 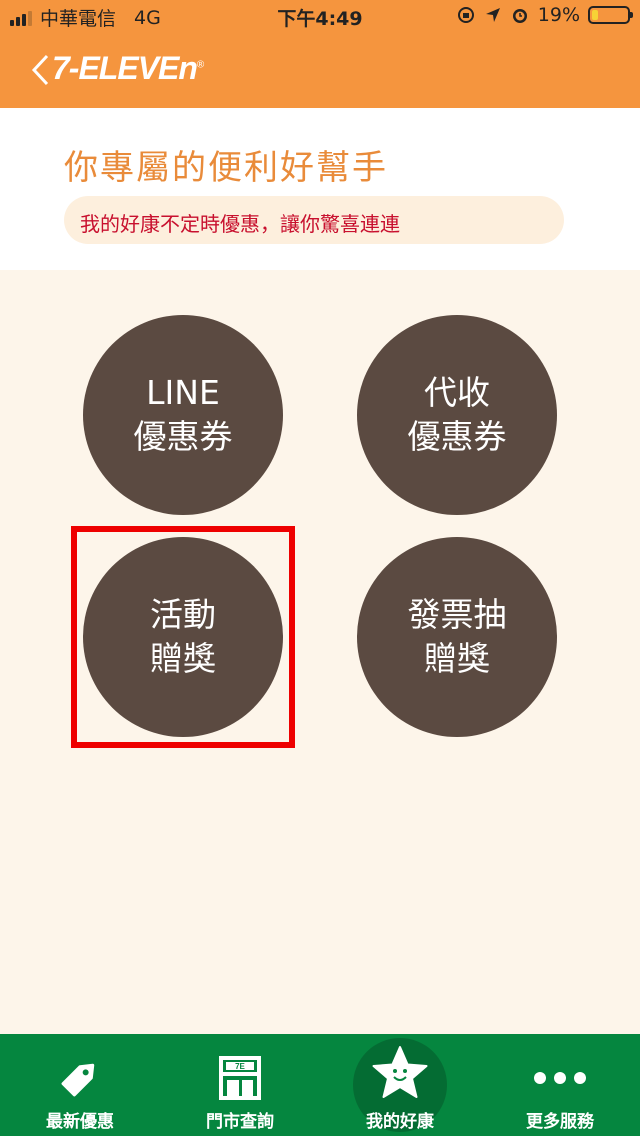 I want to click on tab-bar: 最新優惠 7E 門市查詢 我的好康 更多服務, so click(x=320, y=1085).